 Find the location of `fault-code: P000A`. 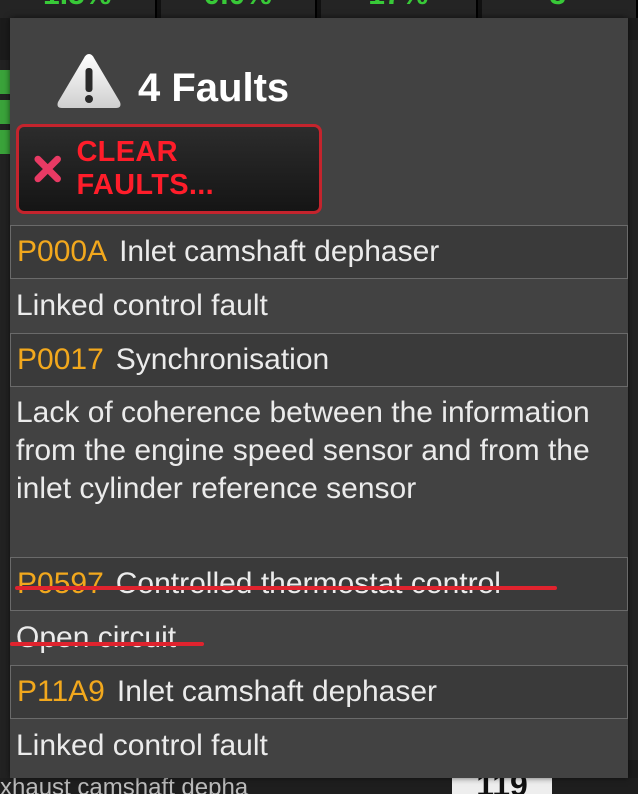

fault-code: P000A is located at coordinates (62, 251).